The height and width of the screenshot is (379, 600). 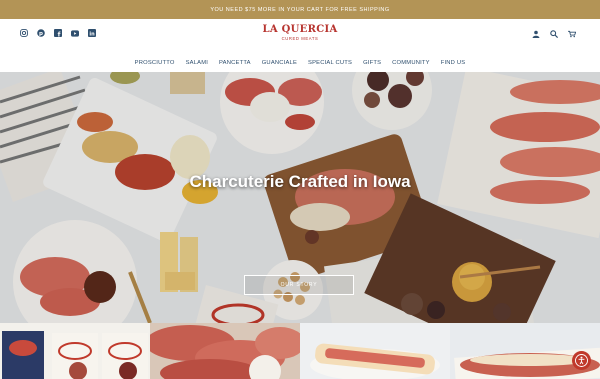 I want to click on accessibility-icon, so click(x=581, y=360).